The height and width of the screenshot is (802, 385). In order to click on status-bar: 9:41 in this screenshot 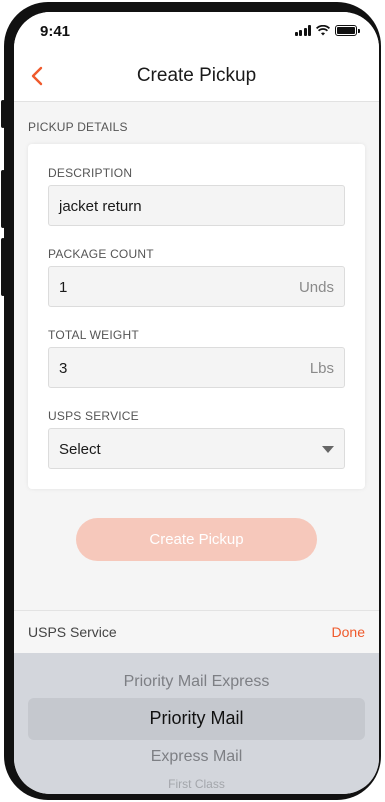, I will do `click(196, 32)`.